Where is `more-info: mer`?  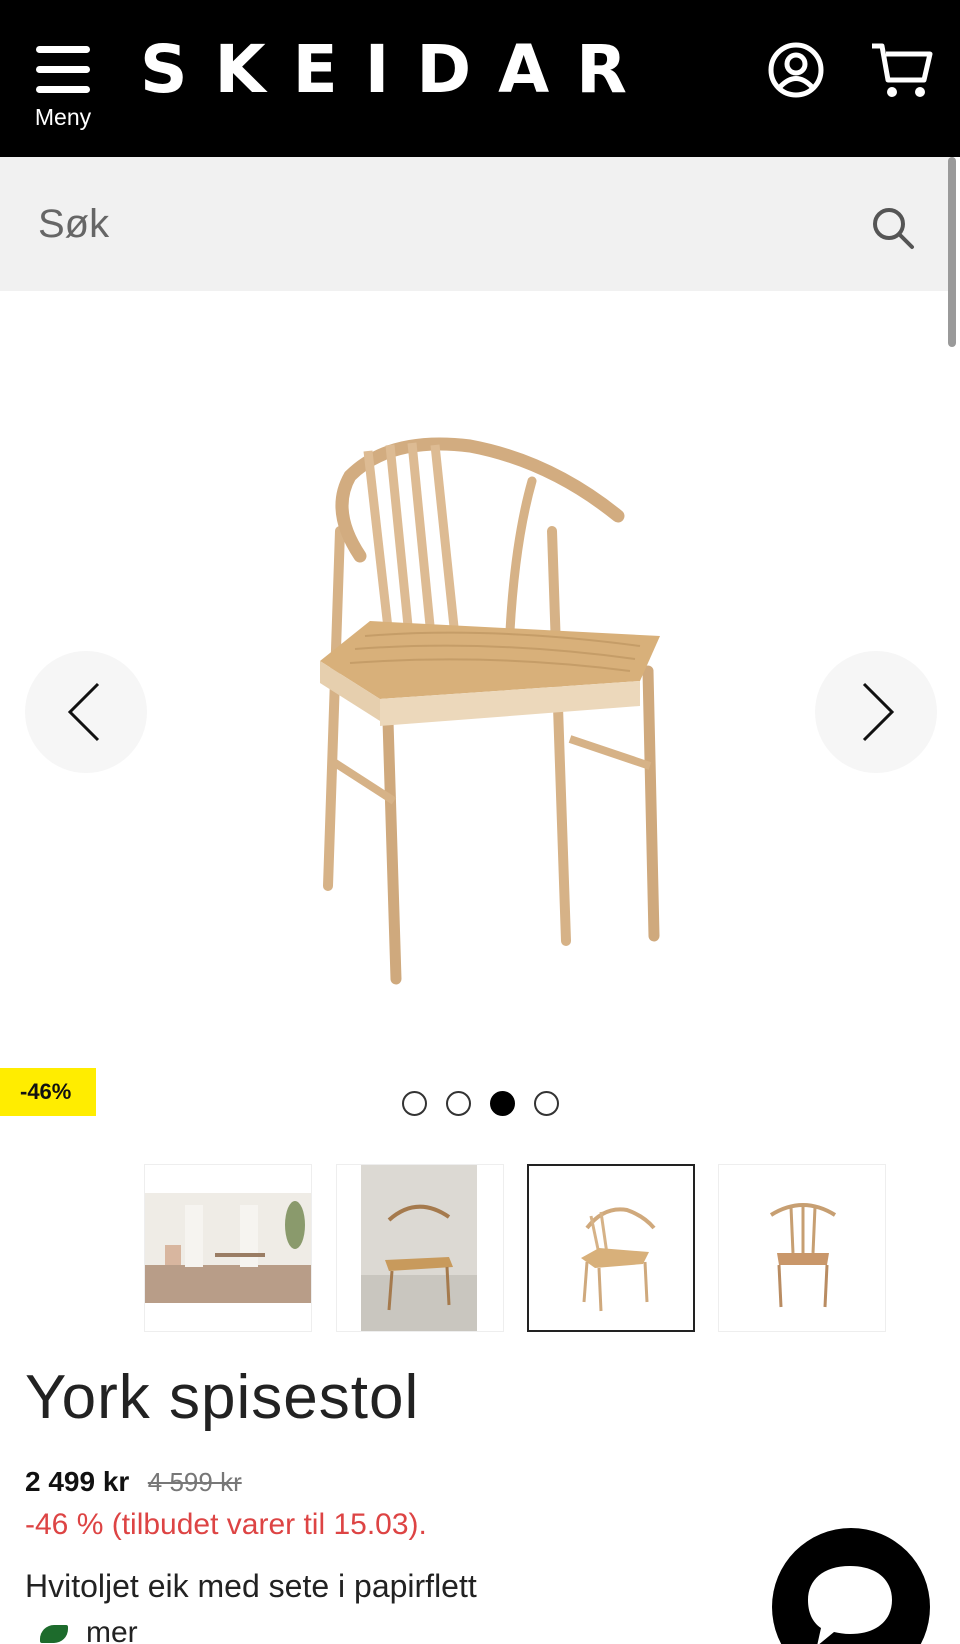
more-info: mer is located at coordinates (89, 1630).